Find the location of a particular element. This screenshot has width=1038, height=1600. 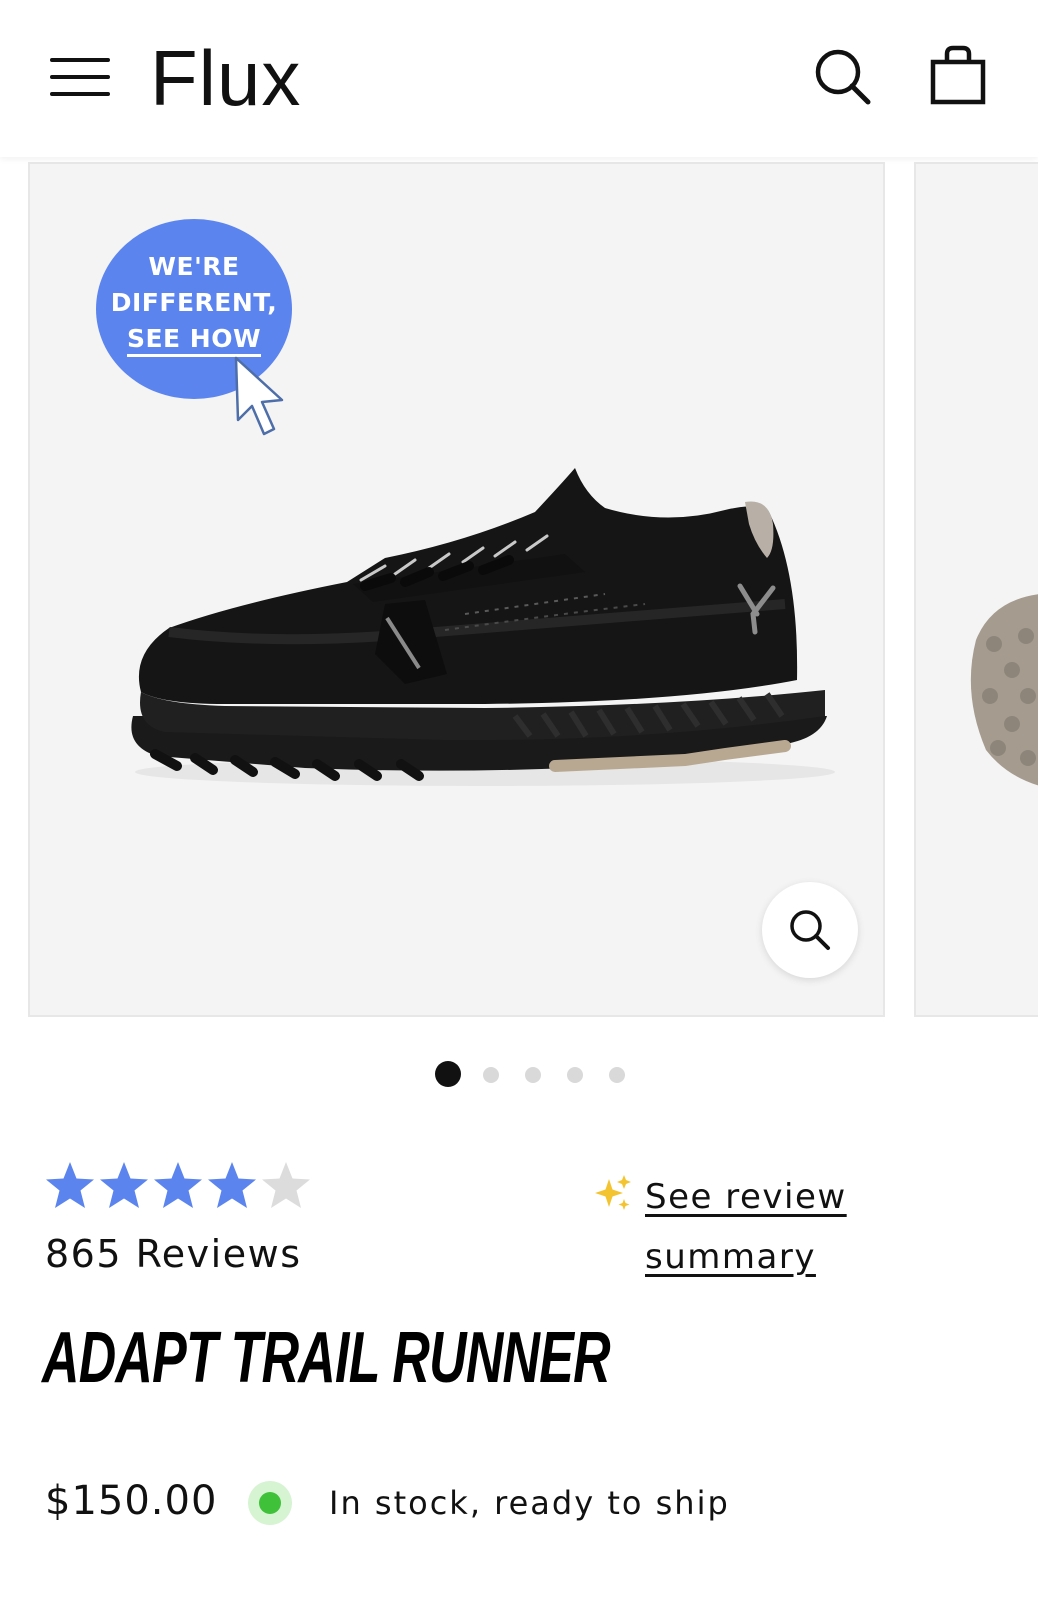

shoe-sole-partial-image is located at coordinates (1004, 690).